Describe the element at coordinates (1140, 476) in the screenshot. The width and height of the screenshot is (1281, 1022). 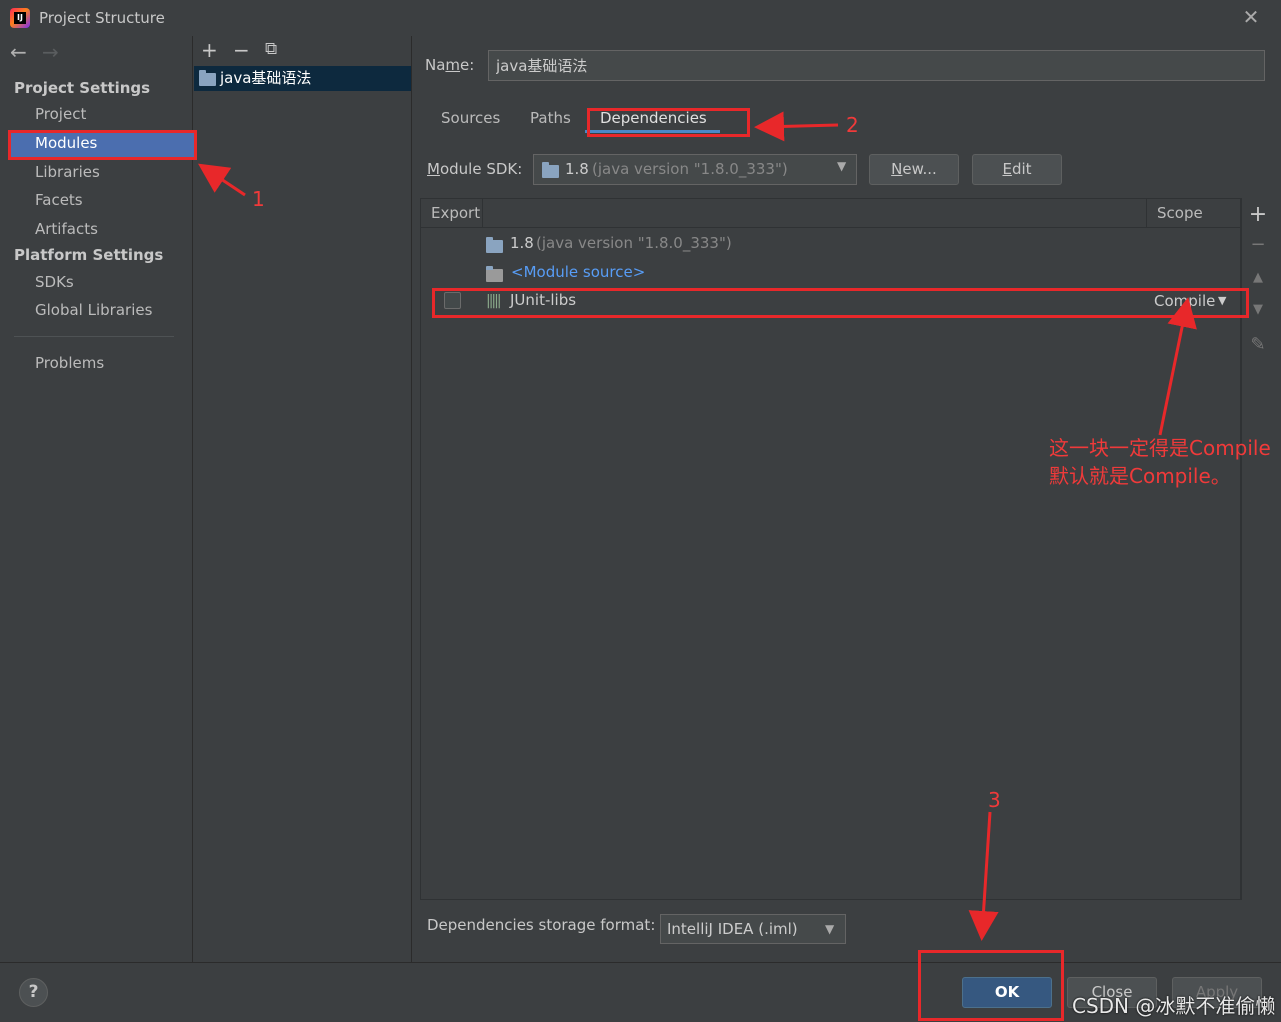
I see `annotation-note-line2: 默认就是Compile。` at that location.